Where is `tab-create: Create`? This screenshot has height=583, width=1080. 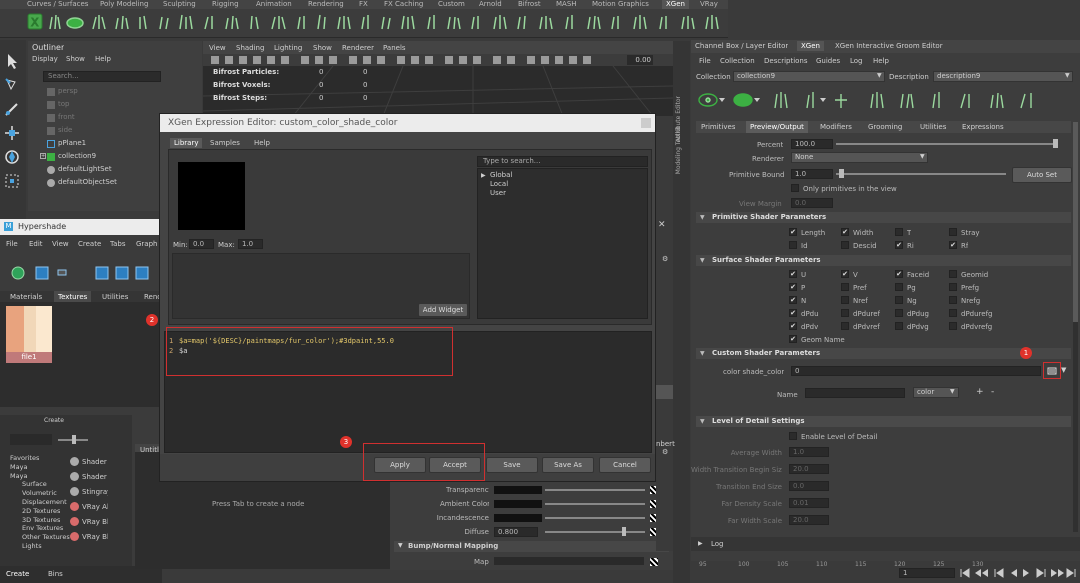 tab-create: Create is located at coordinates (17, 574).